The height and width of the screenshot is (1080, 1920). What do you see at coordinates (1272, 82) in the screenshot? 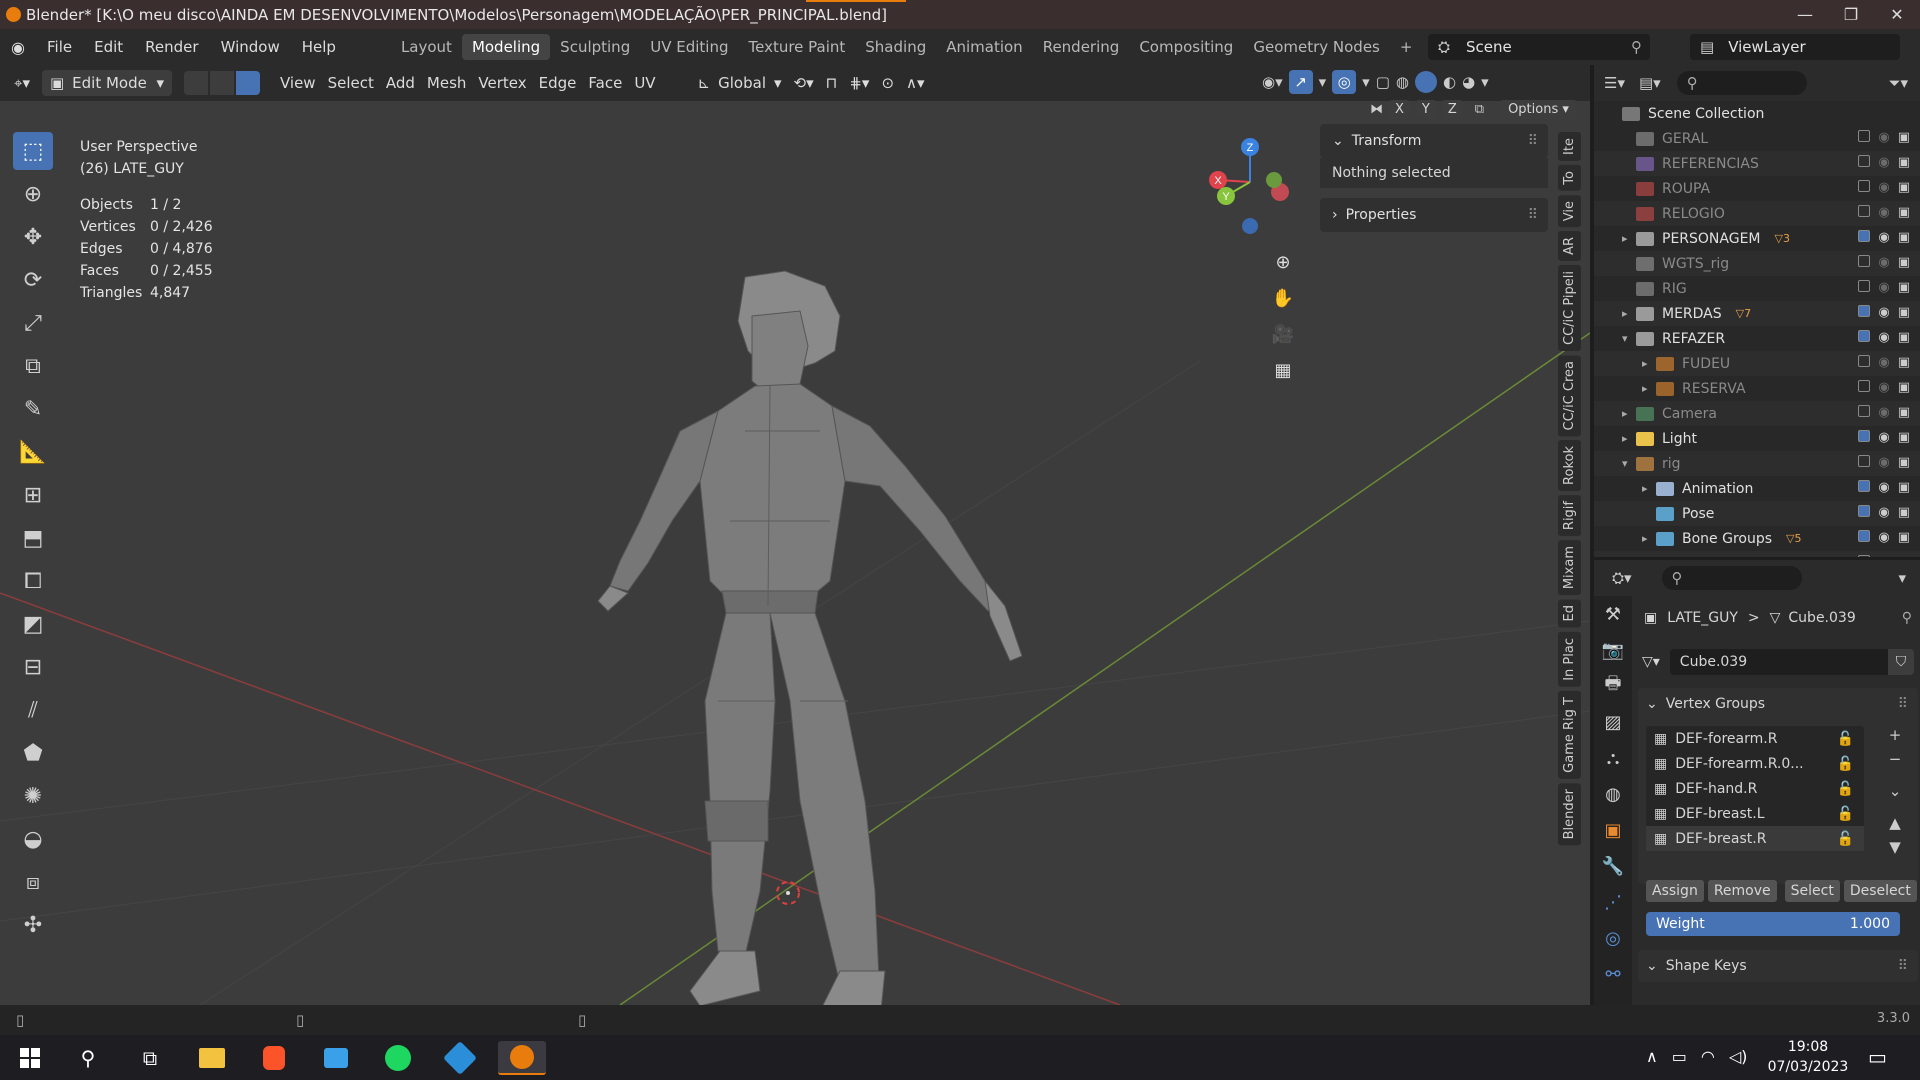
I see `visibility-icon: ◉▾` at bounding box center [1272, 82].